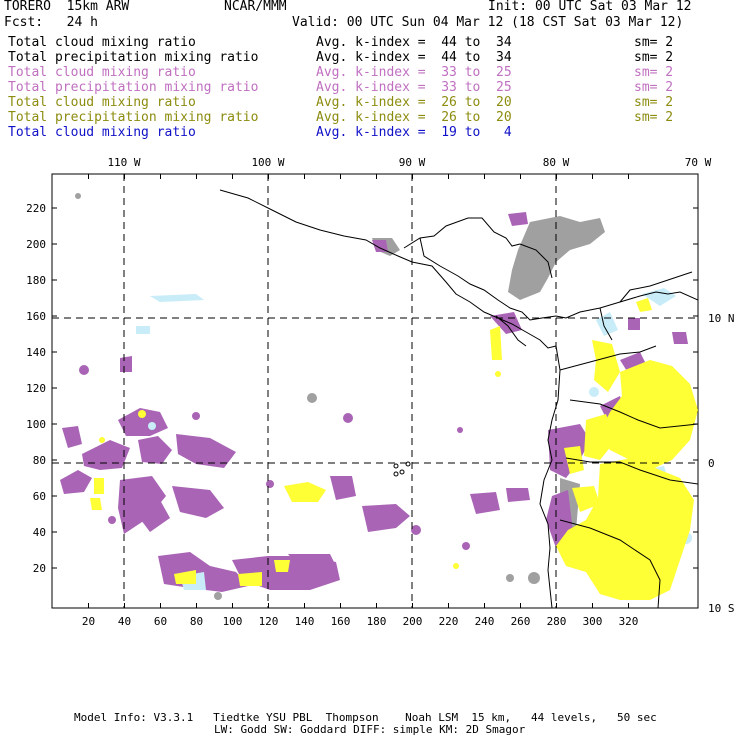 The width and height of the screenshot is (740, 740). What do you see at coordinates (36, 388) in the screenshot?
I see `left-tick-label: 120` at bounding box center [36, 388].